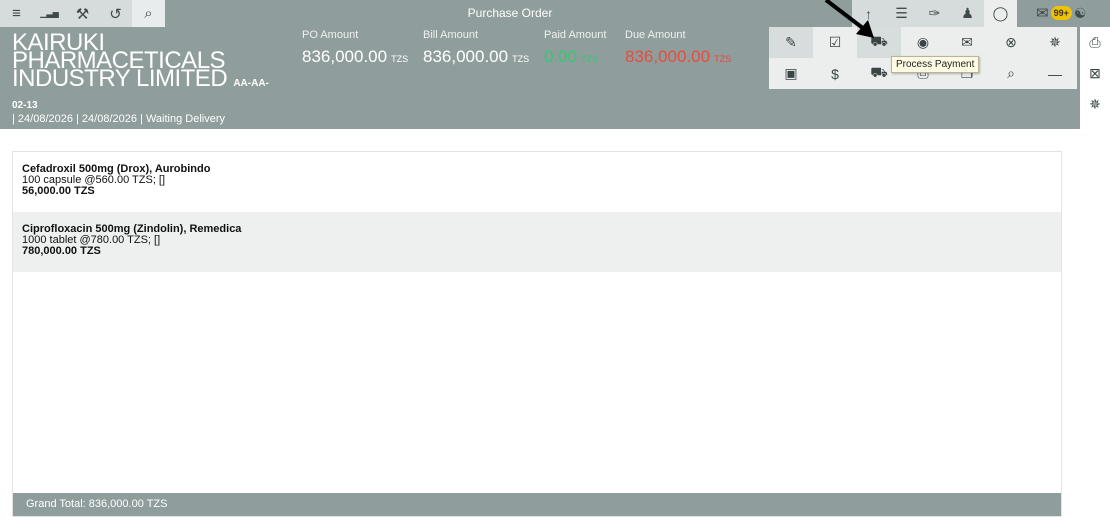 The width and height of the screenshot is (1110, 522). Describe the element at coordinates (61, 251) in the screenshot. I see `item-total: 780,000.00 TZS` at that location.